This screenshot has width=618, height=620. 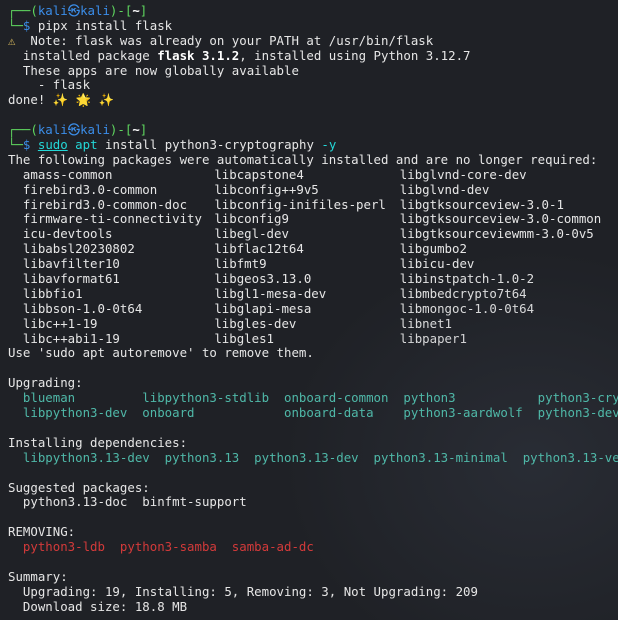 What do you see at coordinates (433, 338) in the screenshot?
I see `package-name: libpaper1` at bounding box center [433, 338].